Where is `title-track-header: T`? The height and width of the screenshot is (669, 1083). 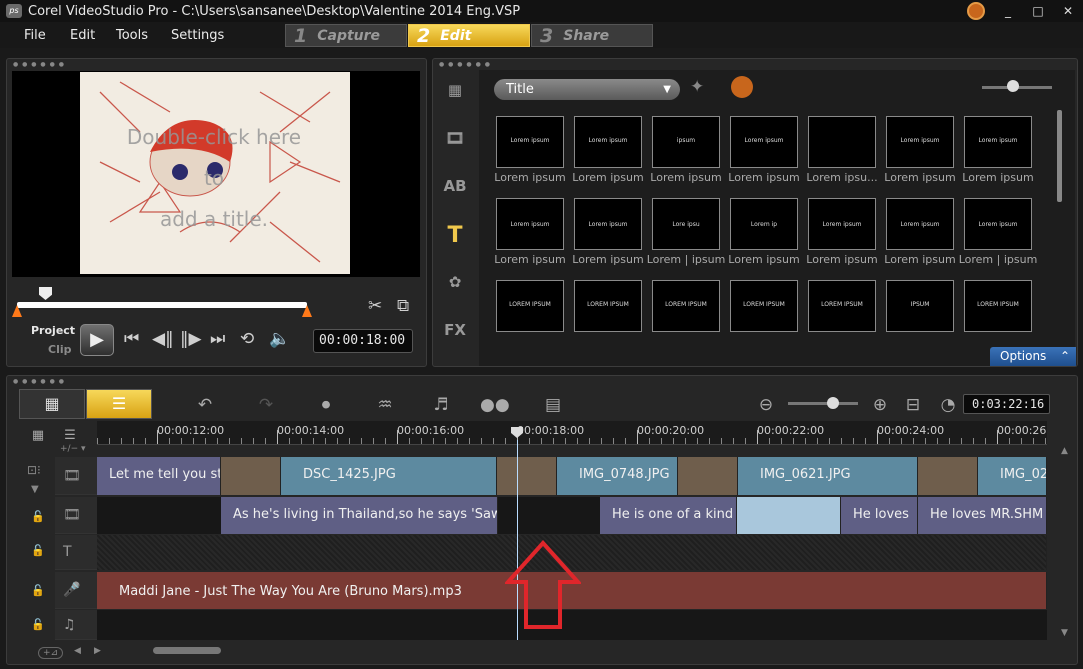
title-track-header: T is located at coordinates (76, 552).